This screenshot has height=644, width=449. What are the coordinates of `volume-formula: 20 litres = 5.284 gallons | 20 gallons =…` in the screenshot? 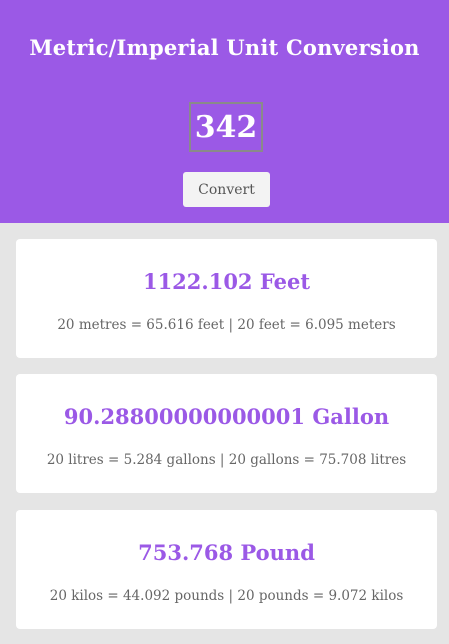 It's located at (226, 460).